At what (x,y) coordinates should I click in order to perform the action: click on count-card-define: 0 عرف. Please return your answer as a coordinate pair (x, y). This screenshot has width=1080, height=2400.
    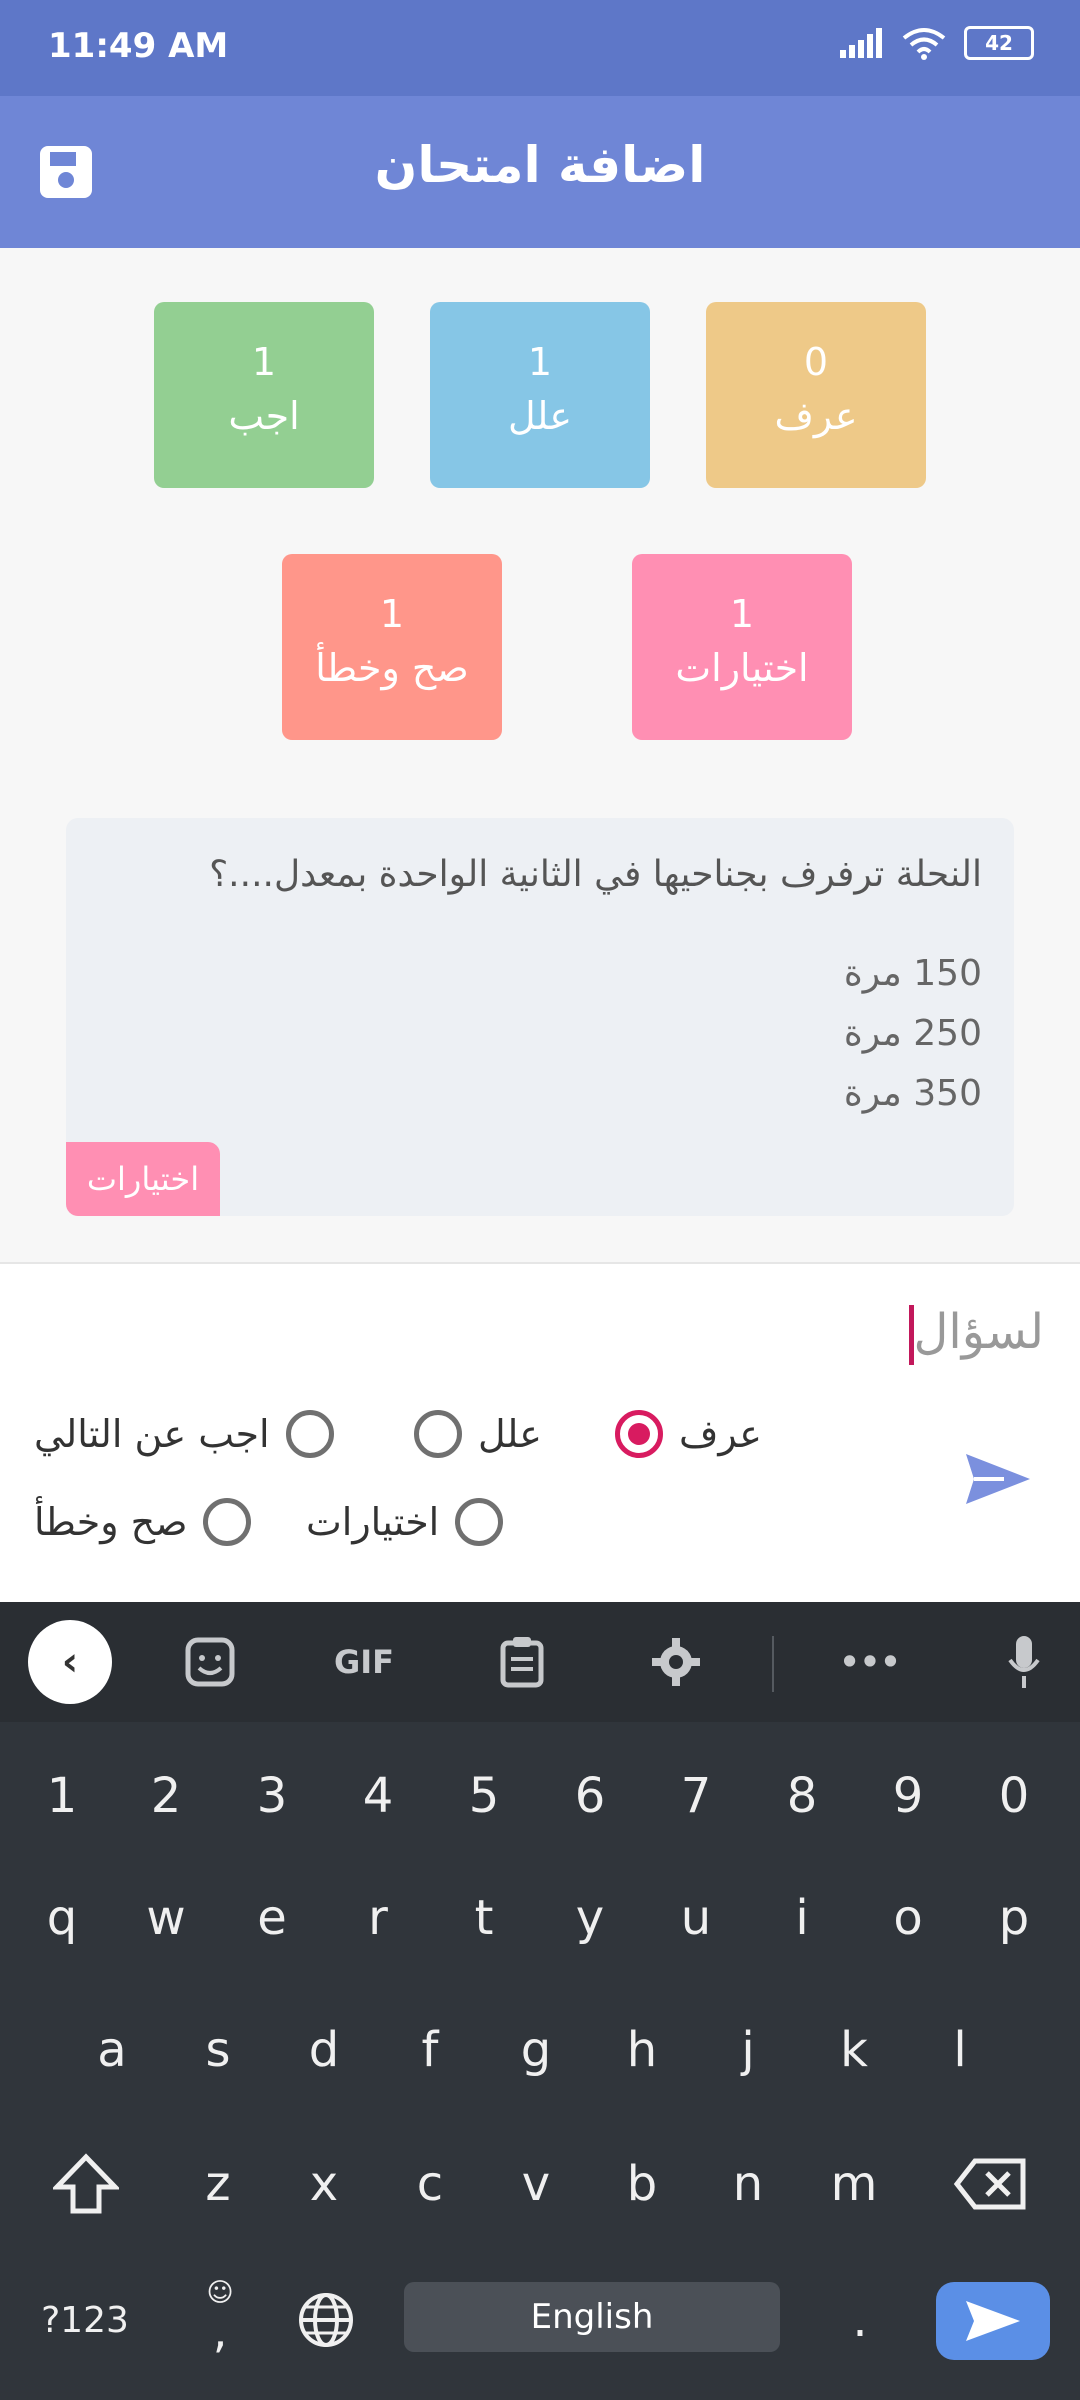
    Looking at the image, I should click on (816, 395).